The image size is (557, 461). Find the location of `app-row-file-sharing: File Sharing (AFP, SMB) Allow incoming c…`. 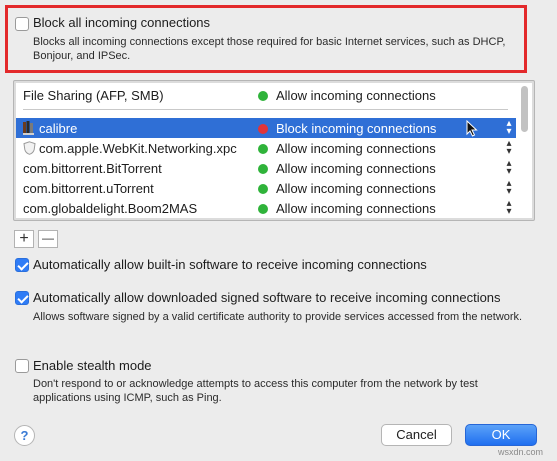

app-row-file-sharing: File Sharing (AFP, SMB) Allow incoming c… is located at coordinates (266, 95).